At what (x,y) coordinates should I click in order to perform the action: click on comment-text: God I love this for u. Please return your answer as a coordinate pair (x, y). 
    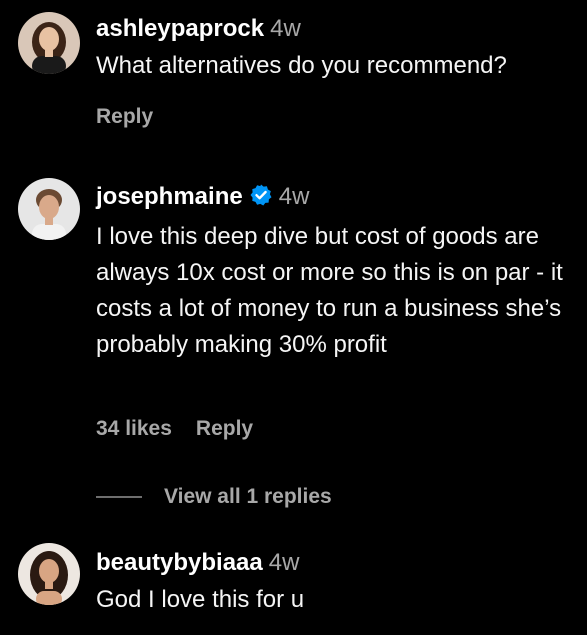
    Looking at the image, I should click on (200, 599).